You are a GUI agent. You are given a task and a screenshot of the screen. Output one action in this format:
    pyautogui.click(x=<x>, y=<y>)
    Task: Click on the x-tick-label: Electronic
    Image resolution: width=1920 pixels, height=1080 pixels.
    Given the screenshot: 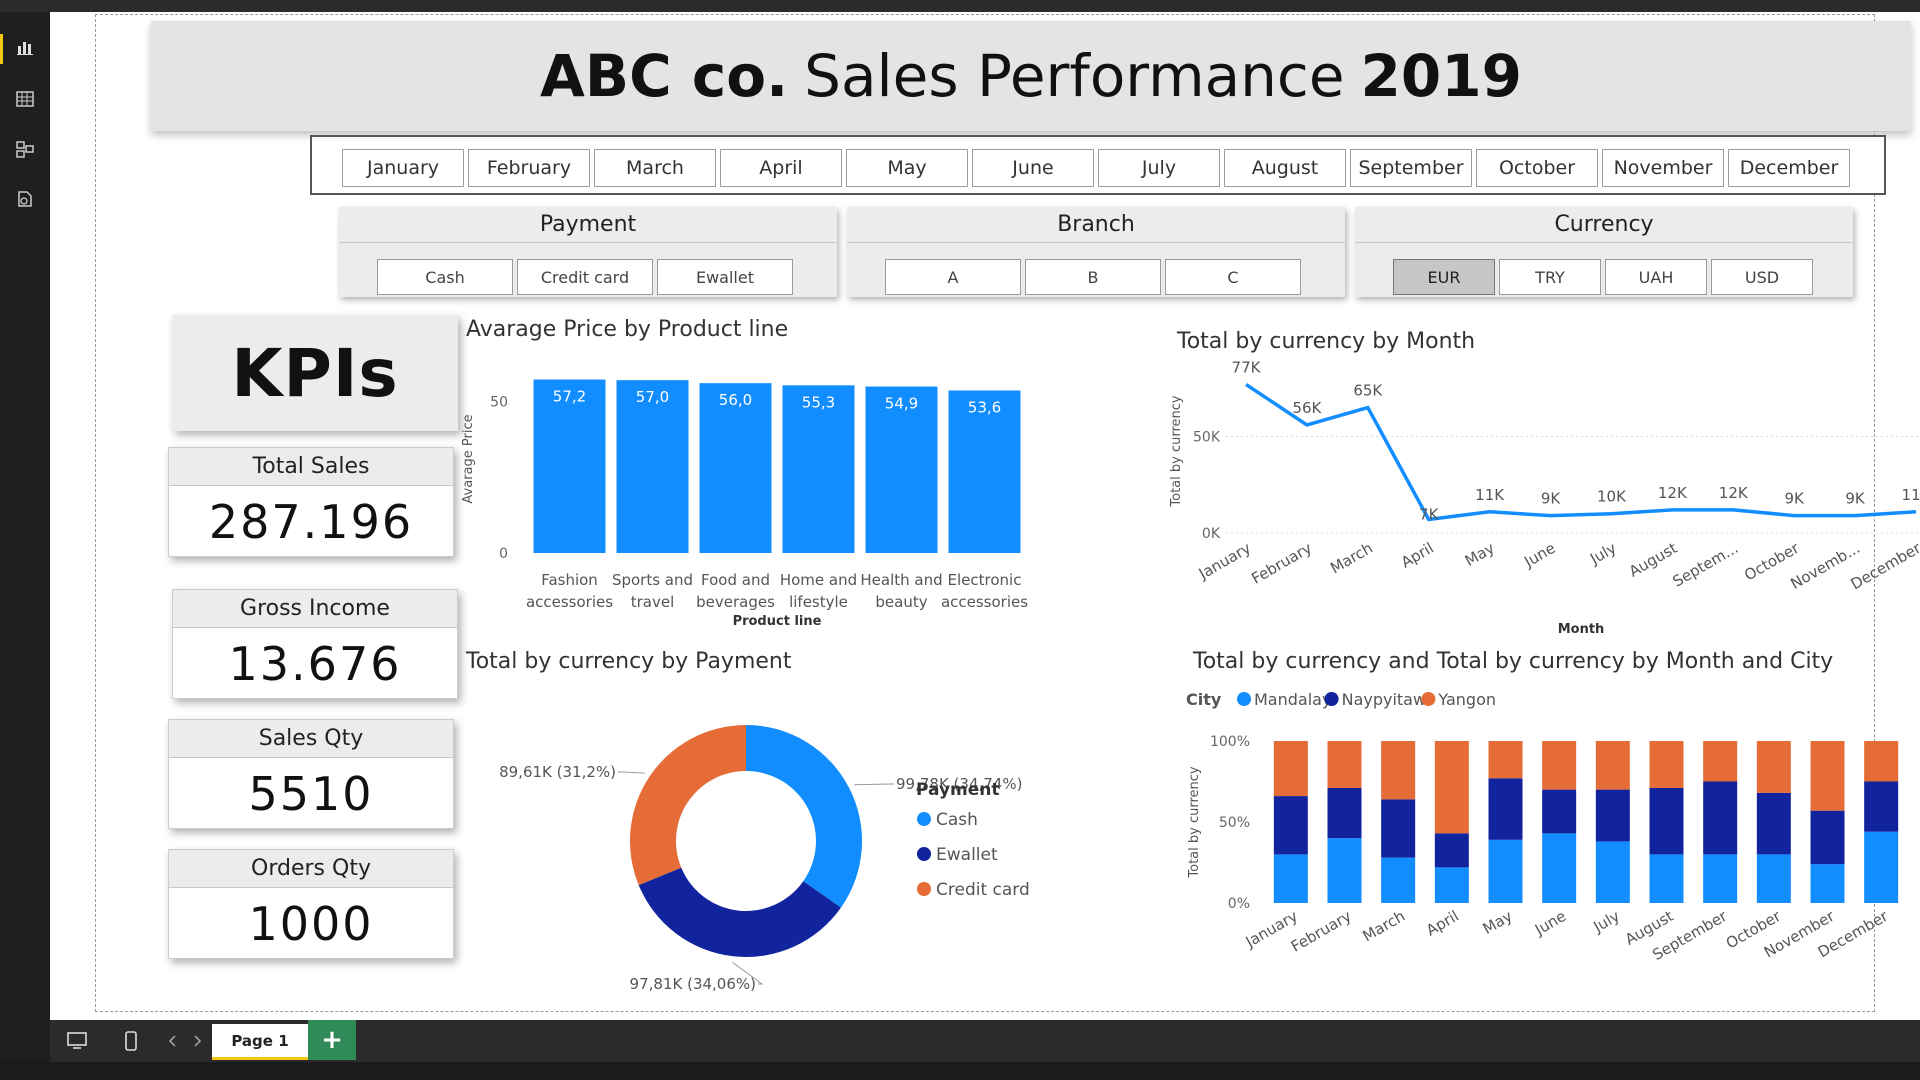 What is the action you would take?
    pyautogui.click(x=985, y=580)
    